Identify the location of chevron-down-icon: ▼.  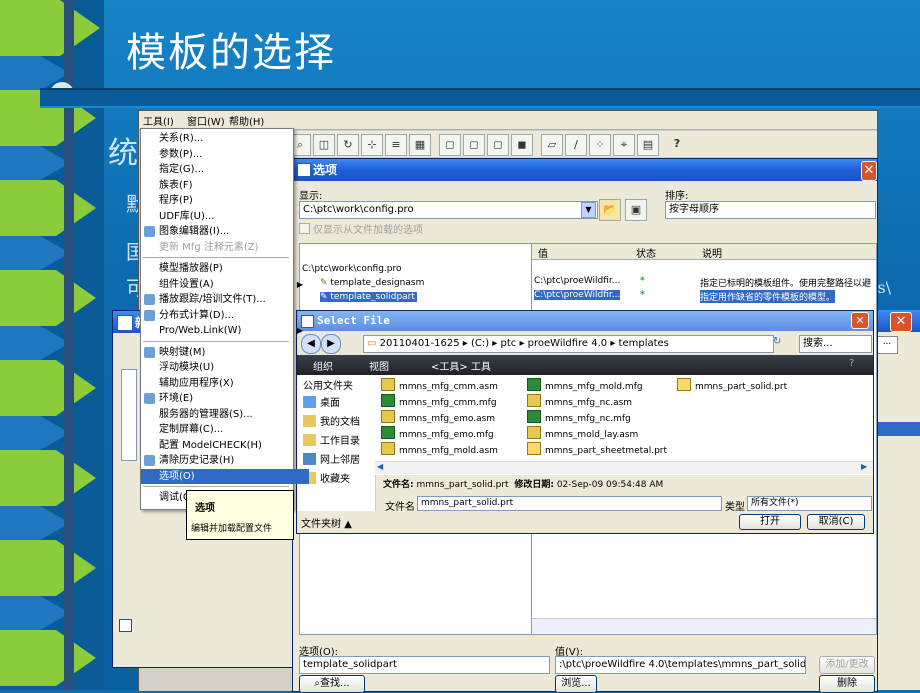
(588, 210).